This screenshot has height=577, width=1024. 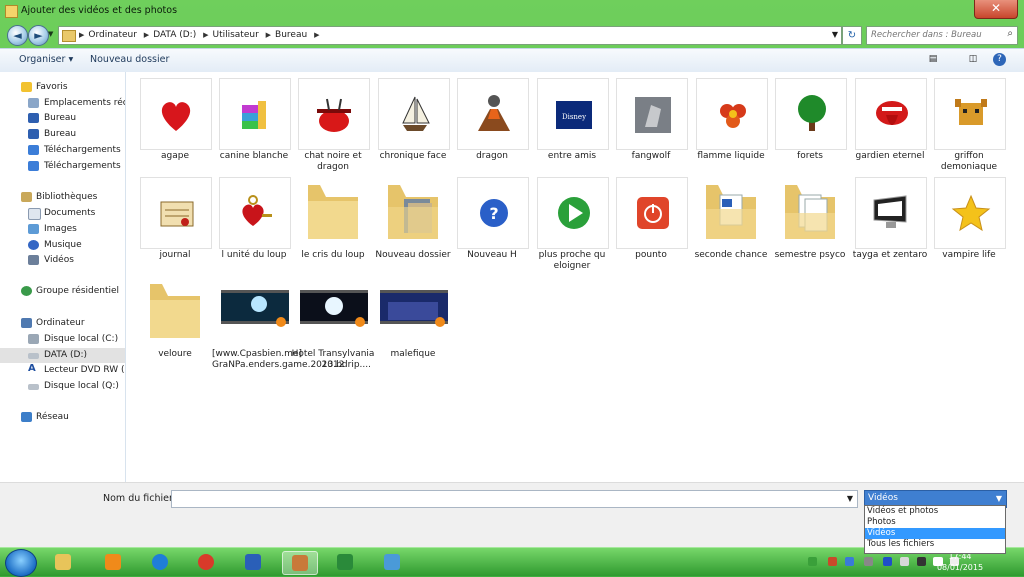 What do you see at coordinates (253, 562) in the screenshot?
I see `word-icon` at bounding box center [253, 562].